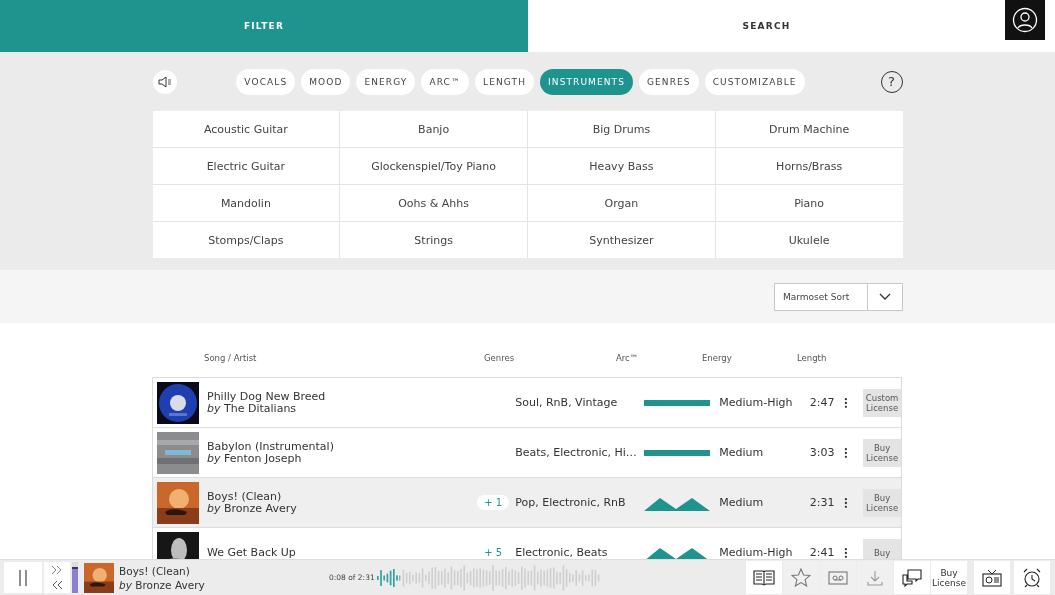 This screenshot has height=595, width=1055. I want to click on book-button, so click(764, 577).